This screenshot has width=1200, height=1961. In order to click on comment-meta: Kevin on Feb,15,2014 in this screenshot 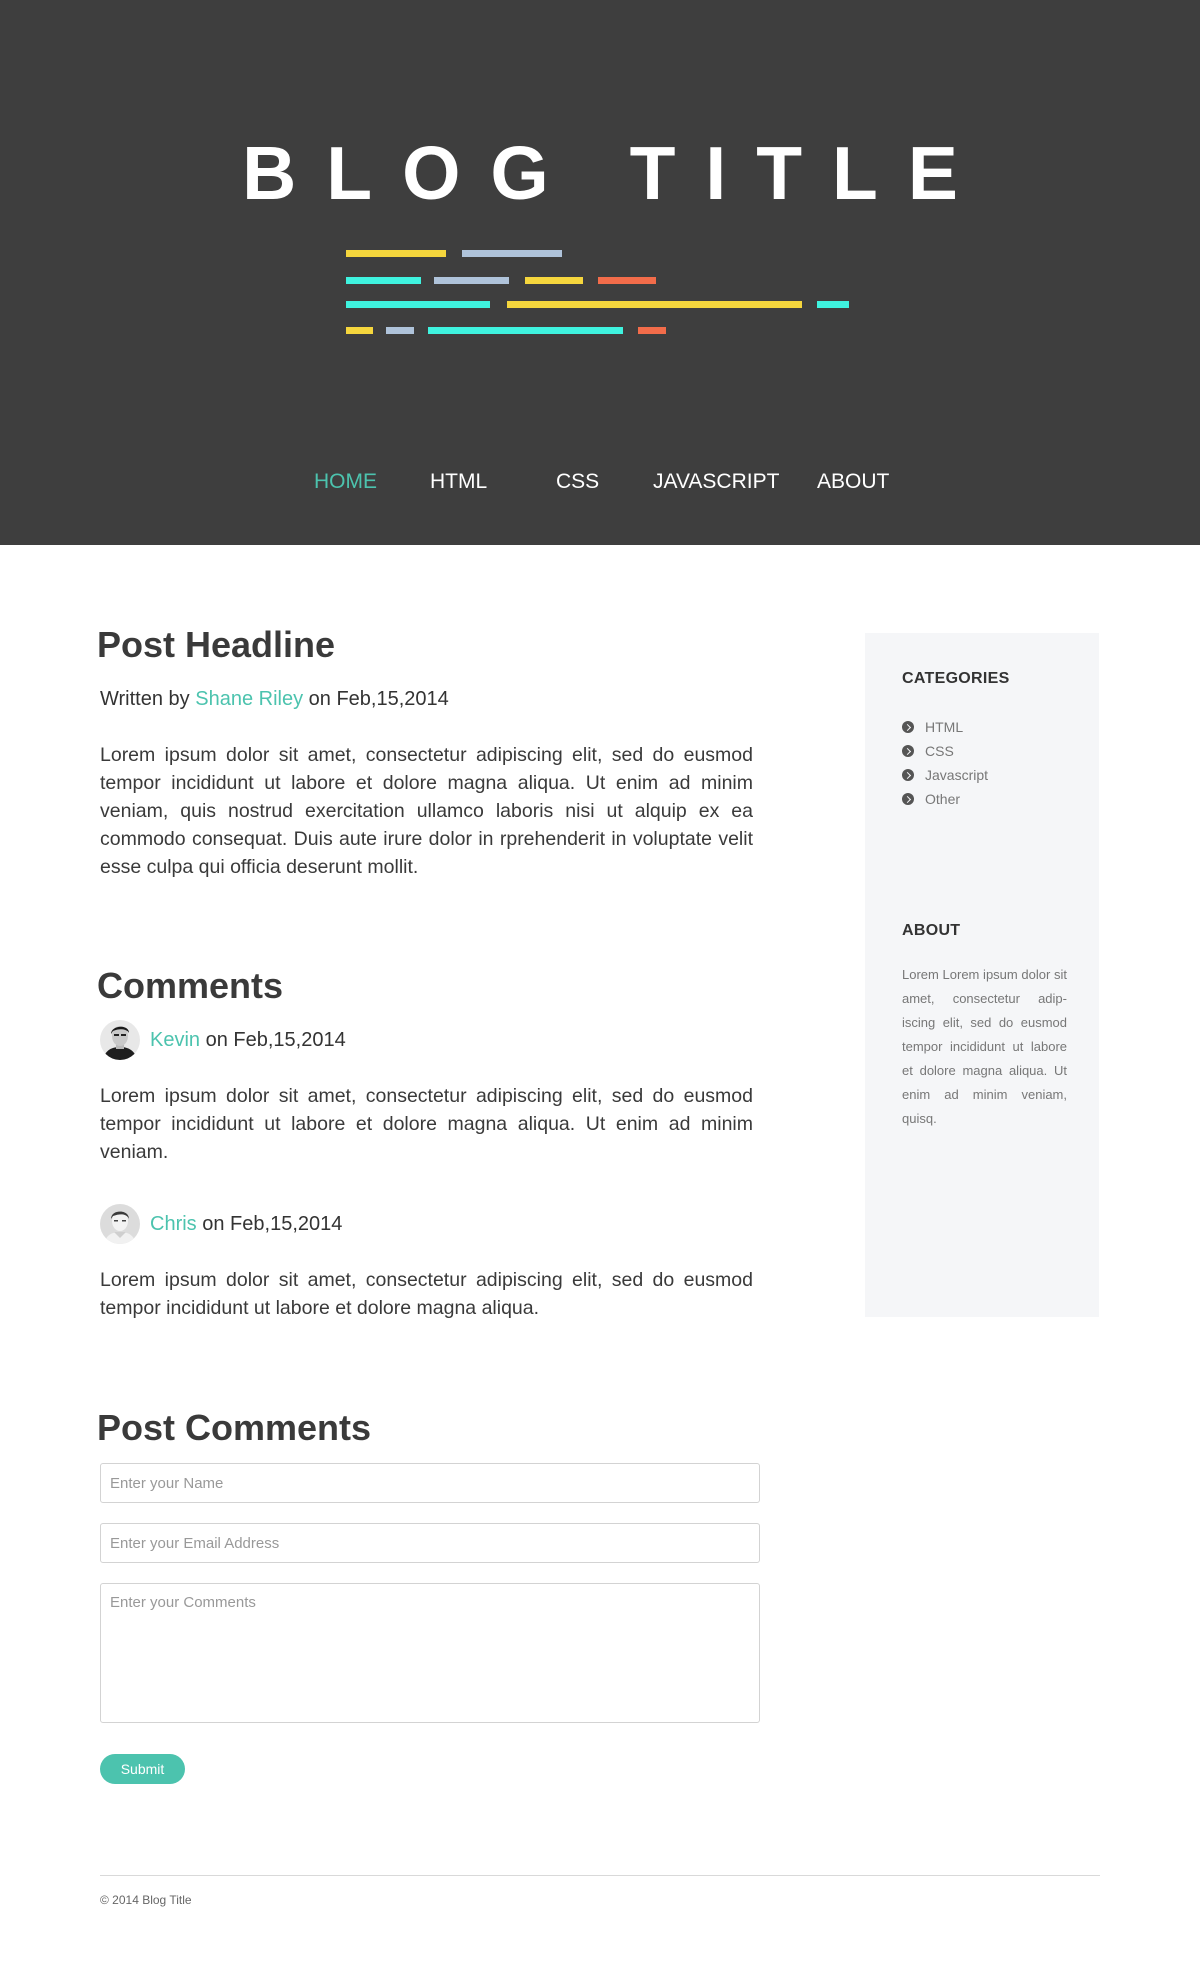, I will do `click(426, 1040)`.